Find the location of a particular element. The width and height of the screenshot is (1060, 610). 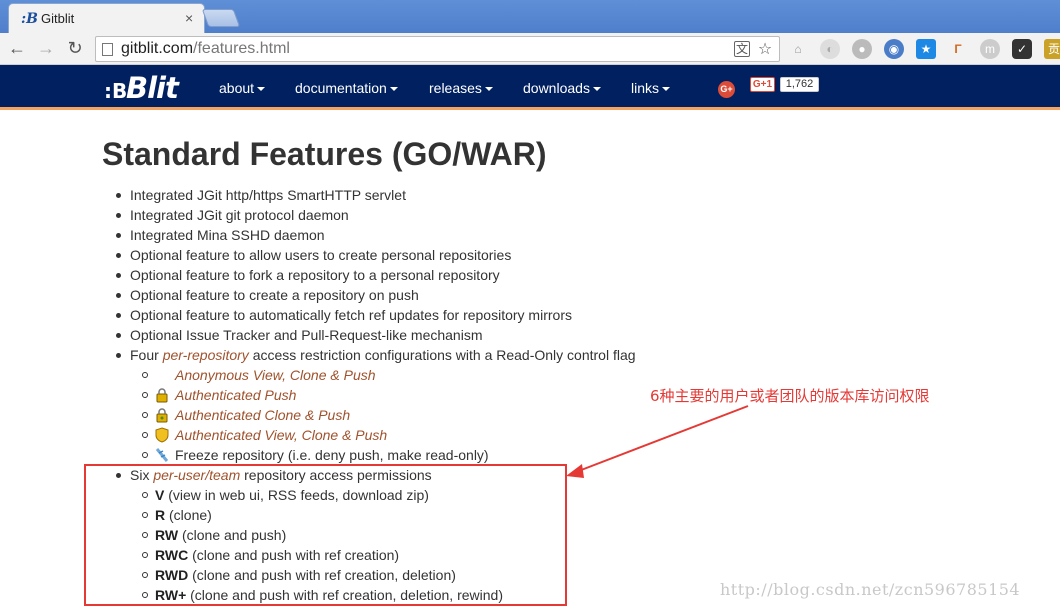

sub-list-item: Authenticated Clone & Push is located at coordinates (462, 415).